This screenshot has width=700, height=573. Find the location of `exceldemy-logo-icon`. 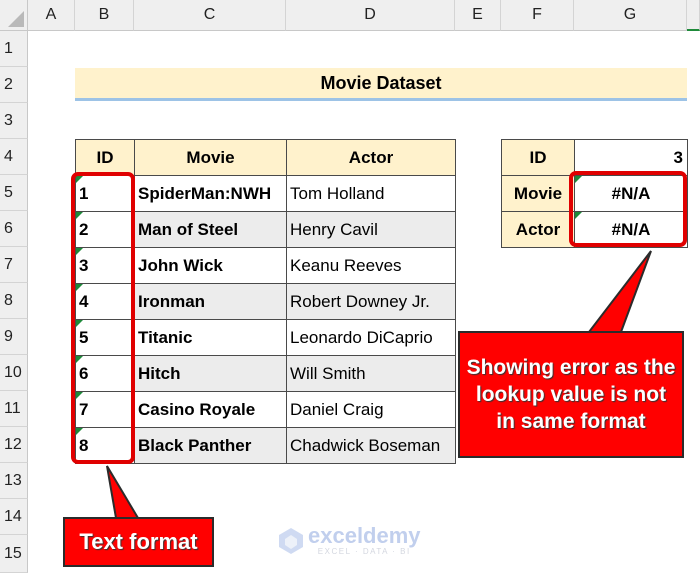

exceldemy-logo-icon is located at coordinates (291, 540).